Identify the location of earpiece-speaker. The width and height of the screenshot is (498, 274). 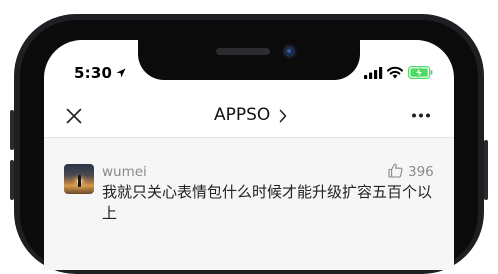
(243, 51).